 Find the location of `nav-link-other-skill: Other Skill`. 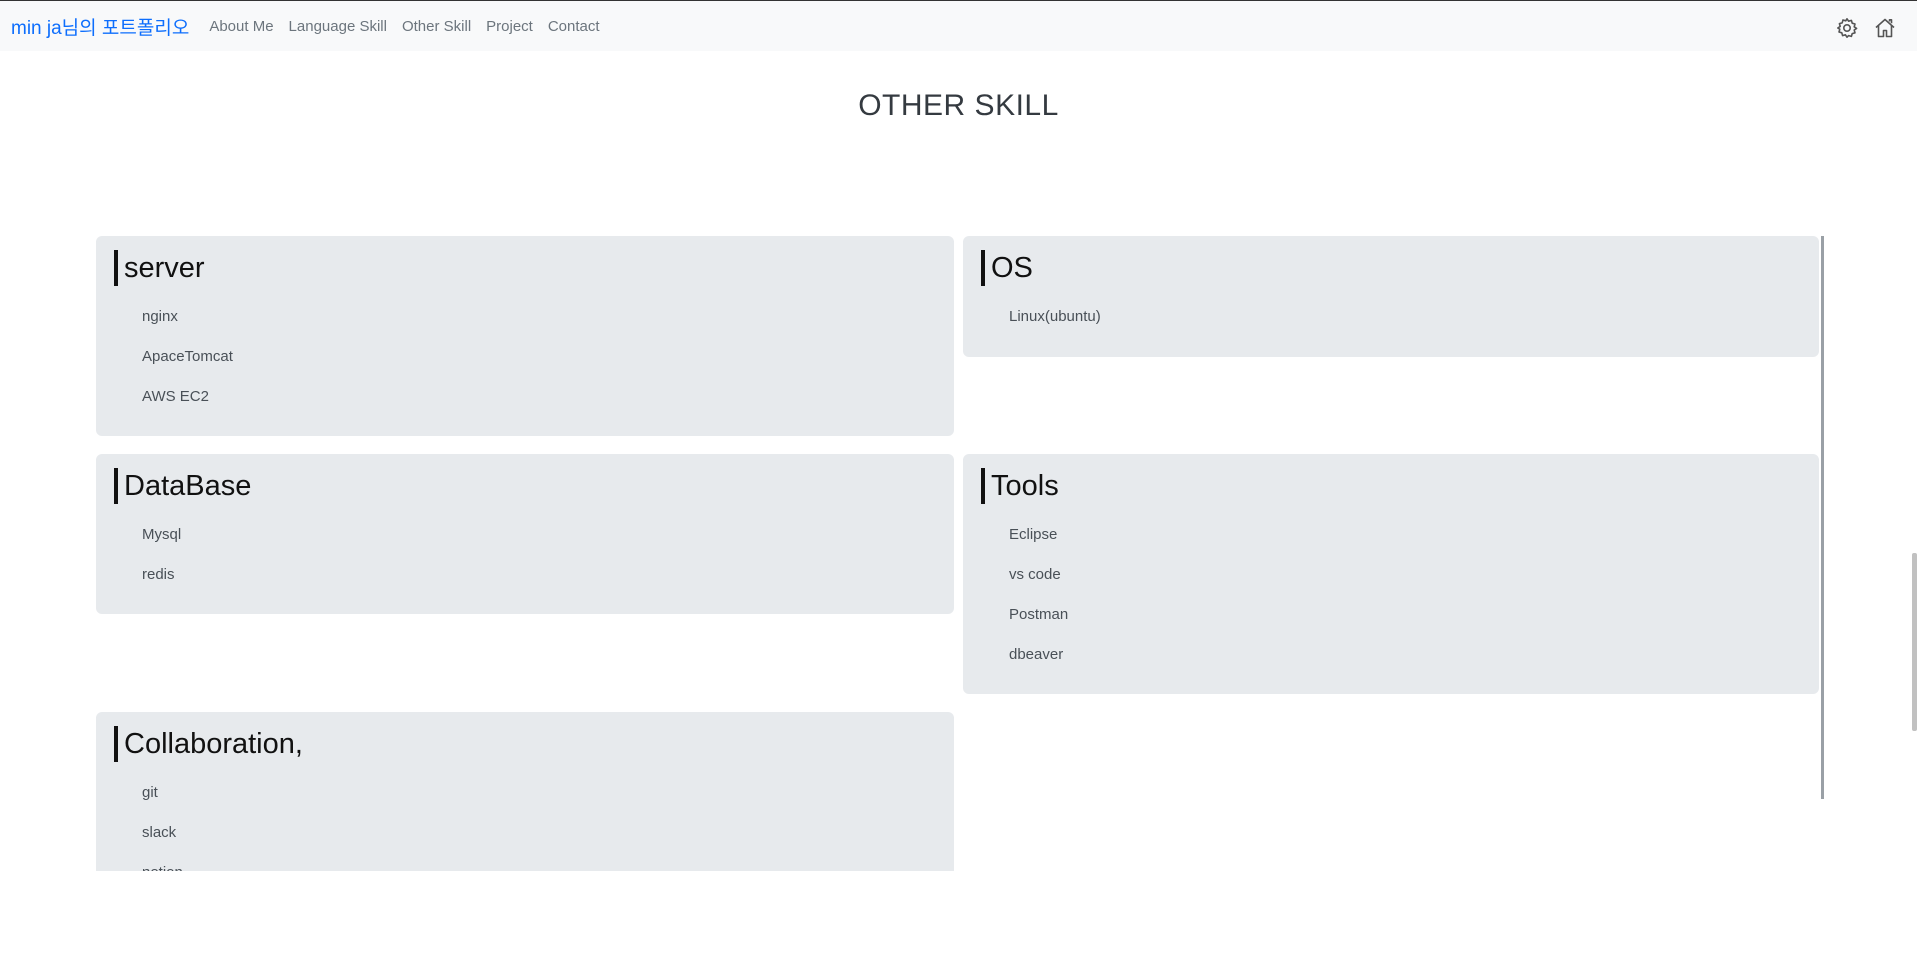

nav-link-other-skill: Other Skill is located at coordinates (436, 26).